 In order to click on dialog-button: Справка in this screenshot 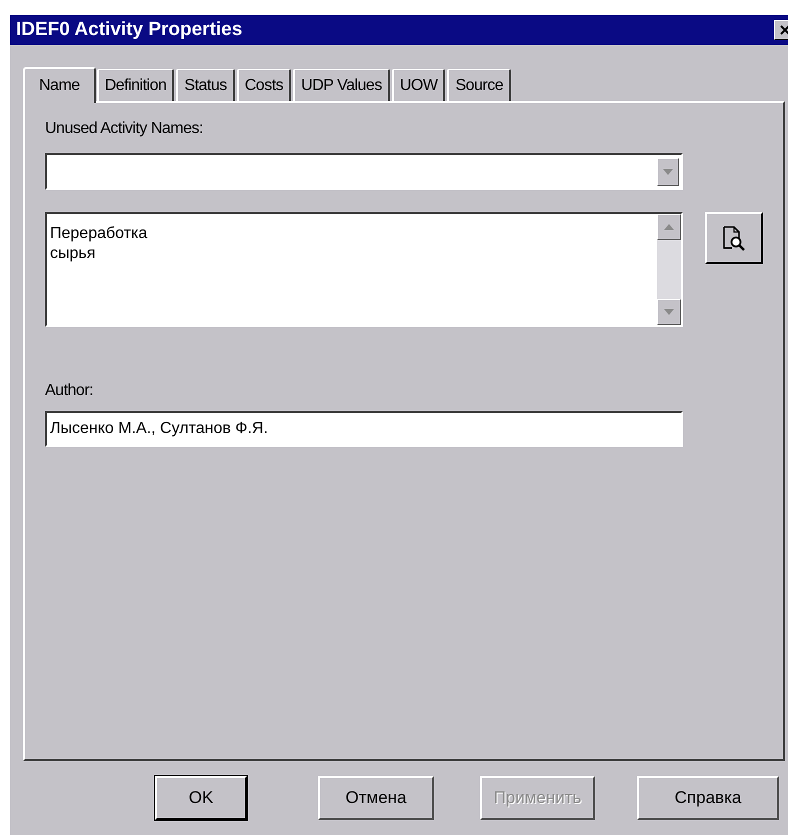, I will do `click(708, 798)`.